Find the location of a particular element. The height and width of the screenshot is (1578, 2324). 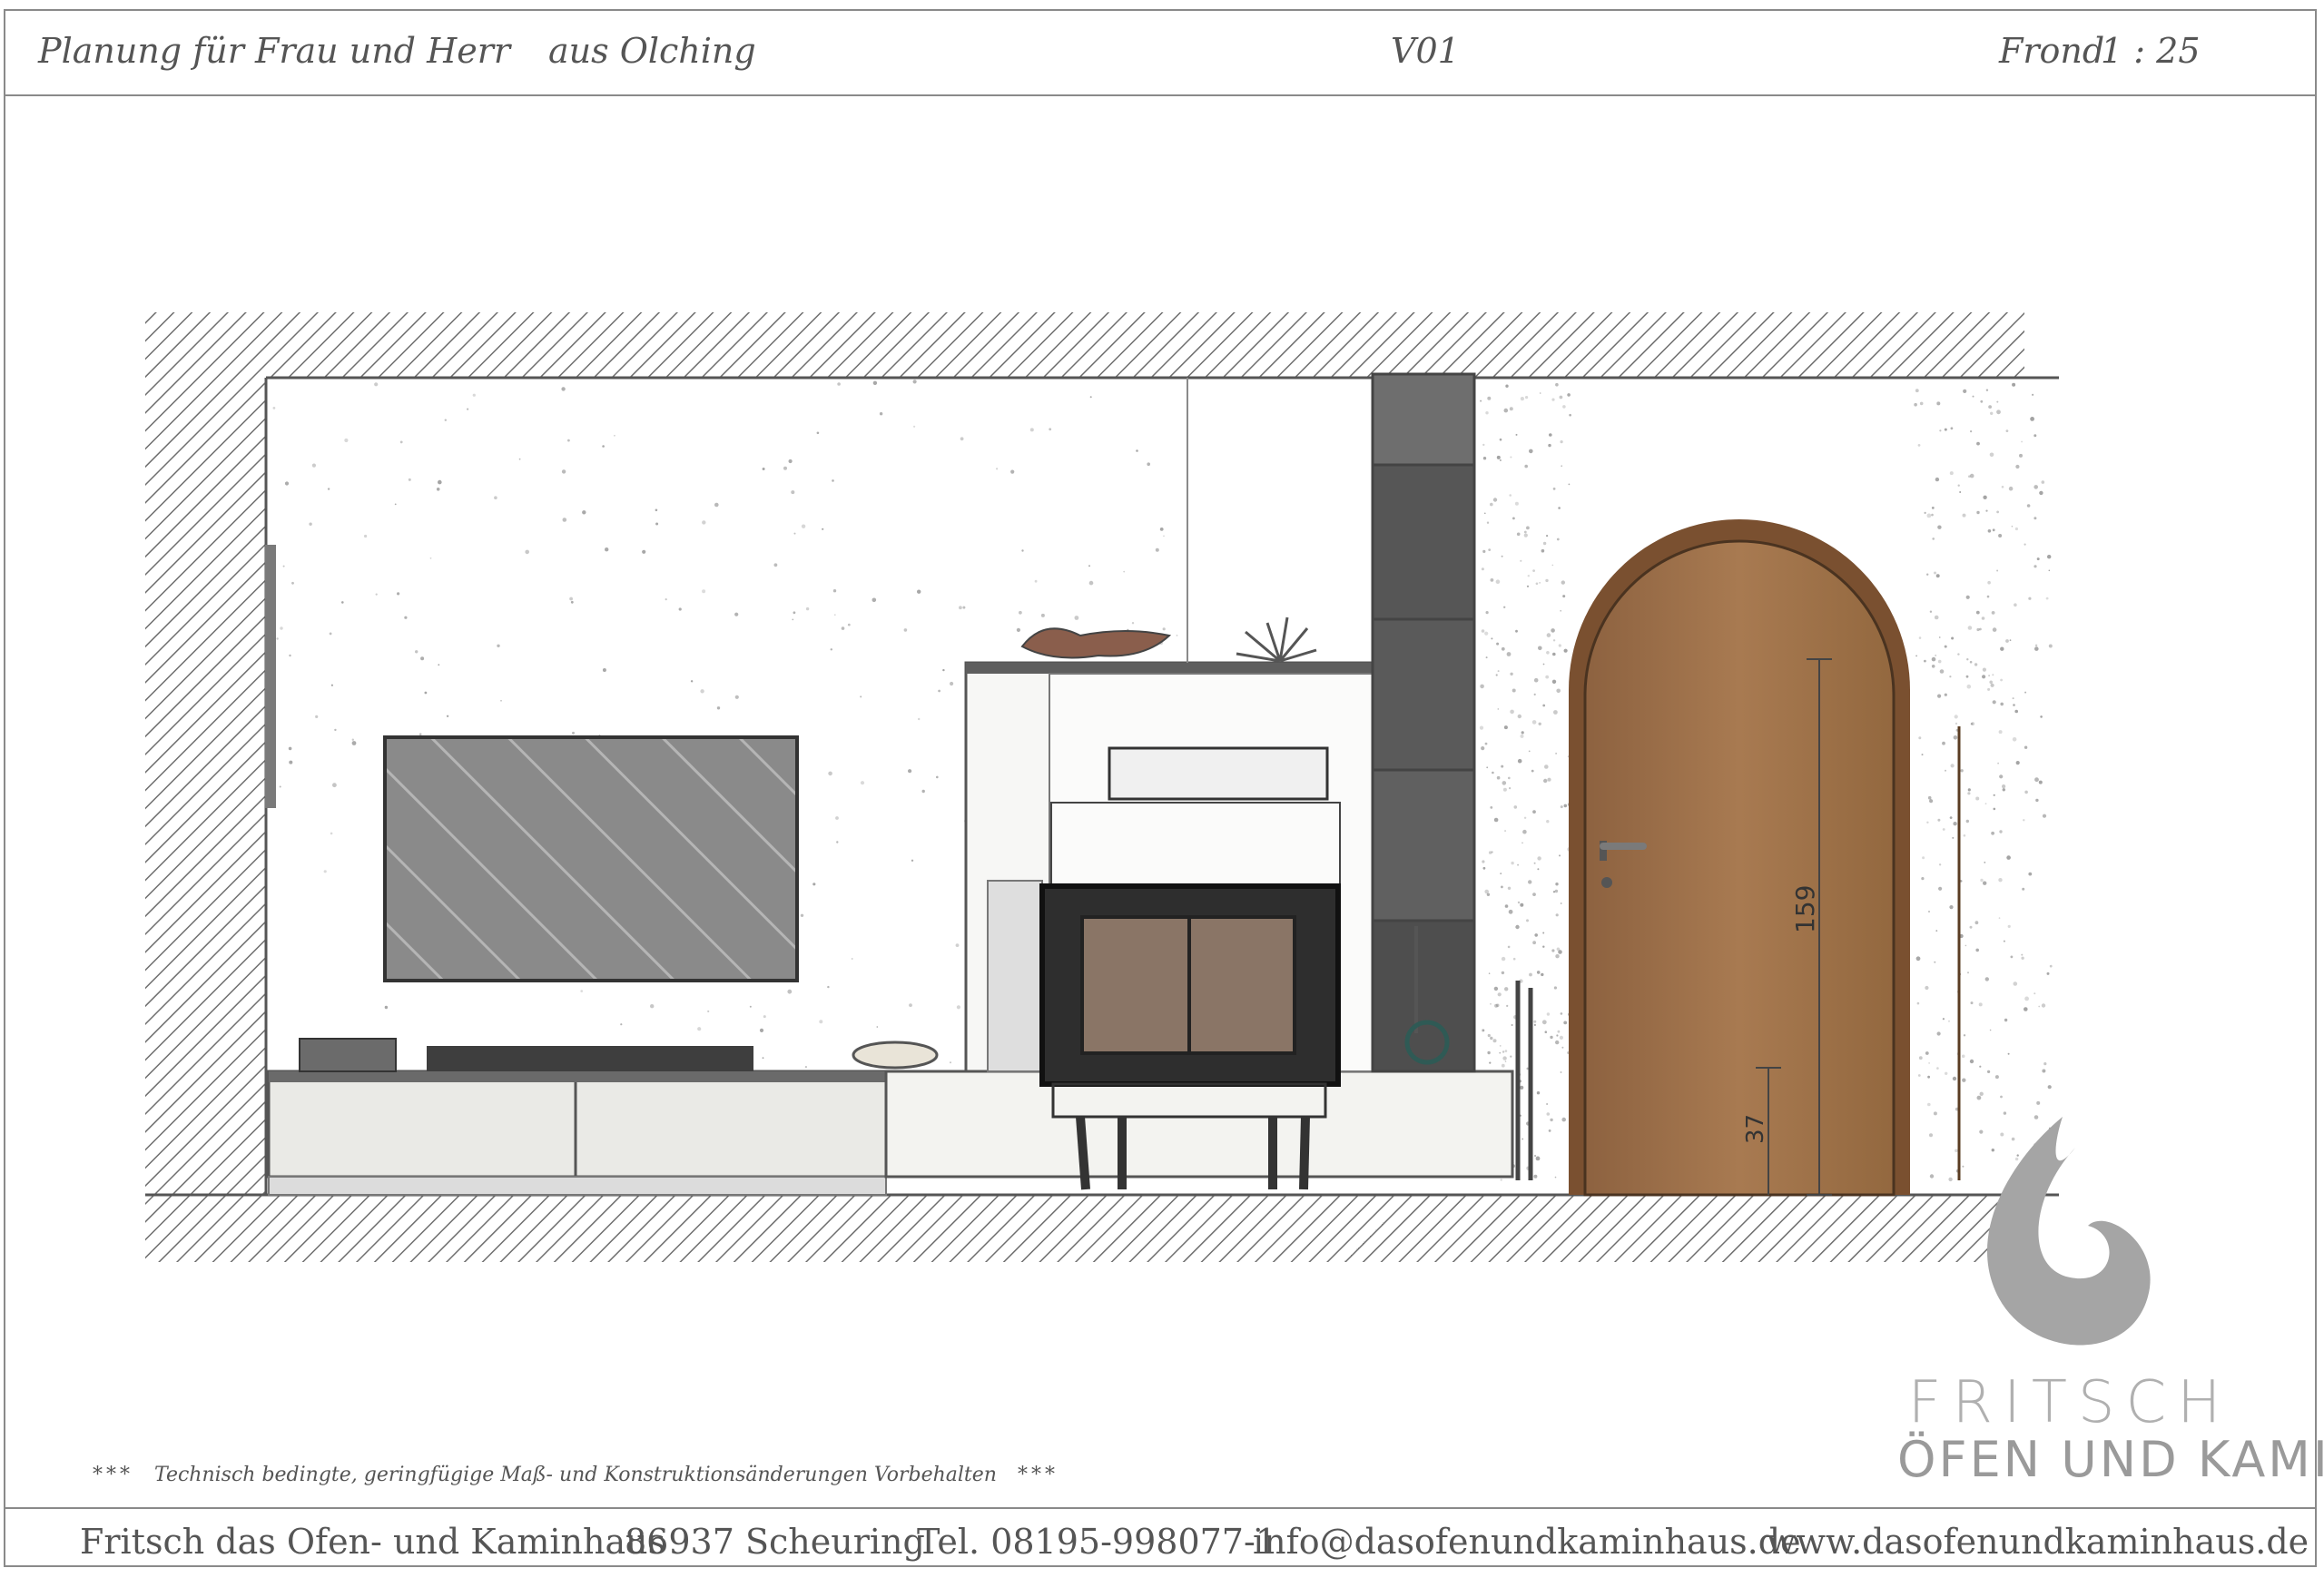

door-height-dimension: 159 is located at coordinates (1805, 909).